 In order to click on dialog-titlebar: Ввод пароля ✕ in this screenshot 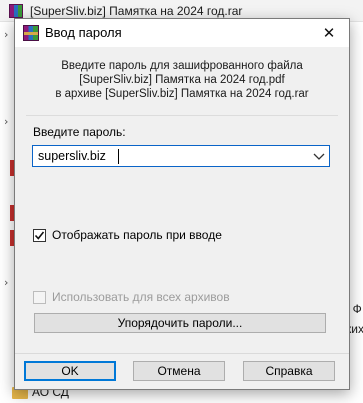, I will do `click(182, 33)`.